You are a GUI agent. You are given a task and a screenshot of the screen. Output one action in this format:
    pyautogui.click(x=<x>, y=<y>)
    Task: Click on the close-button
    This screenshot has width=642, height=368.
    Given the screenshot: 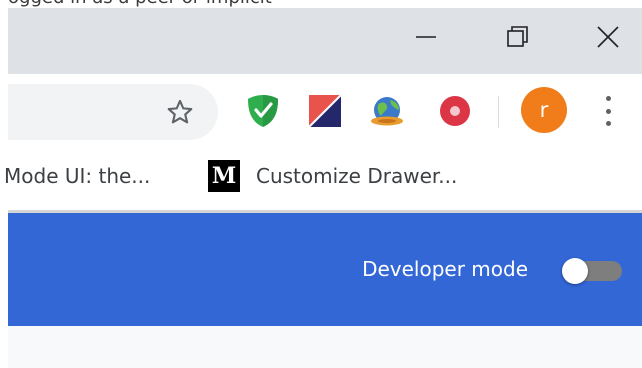 What is the action you would take?
    pyautogui.click(x=602, y=37)
    